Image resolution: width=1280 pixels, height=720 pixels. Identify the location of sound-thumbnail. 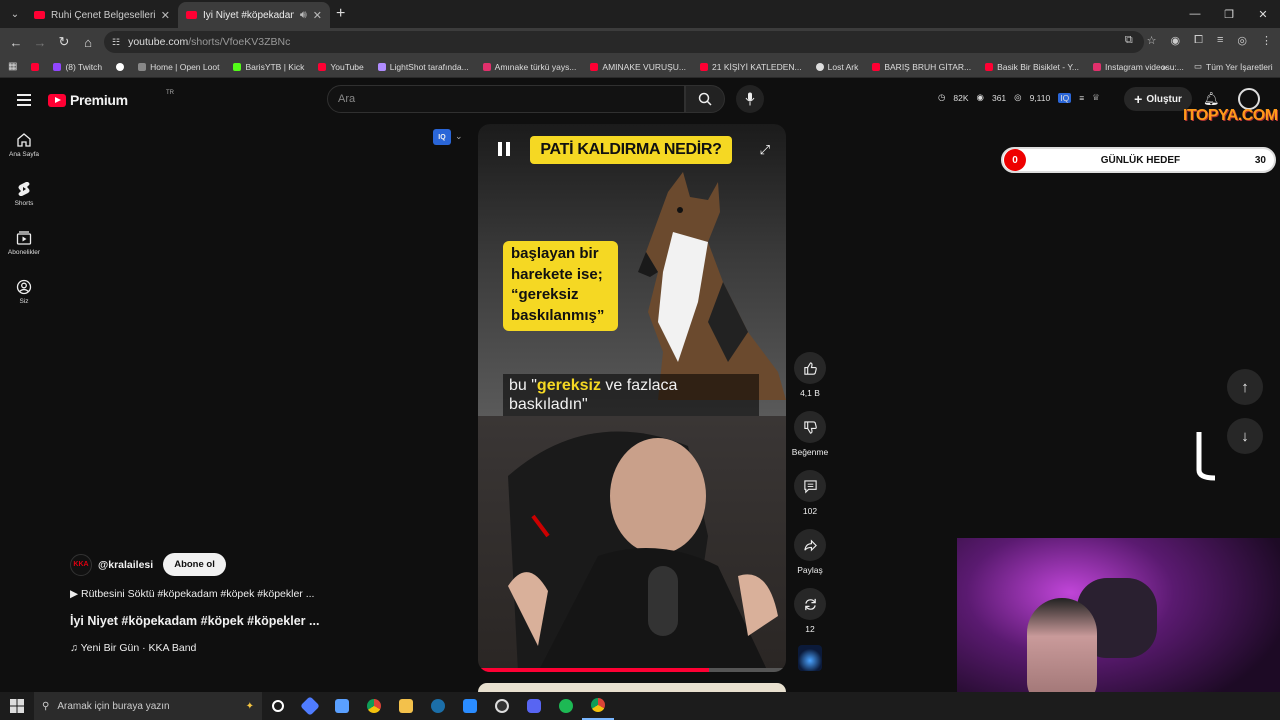
(810, 658).